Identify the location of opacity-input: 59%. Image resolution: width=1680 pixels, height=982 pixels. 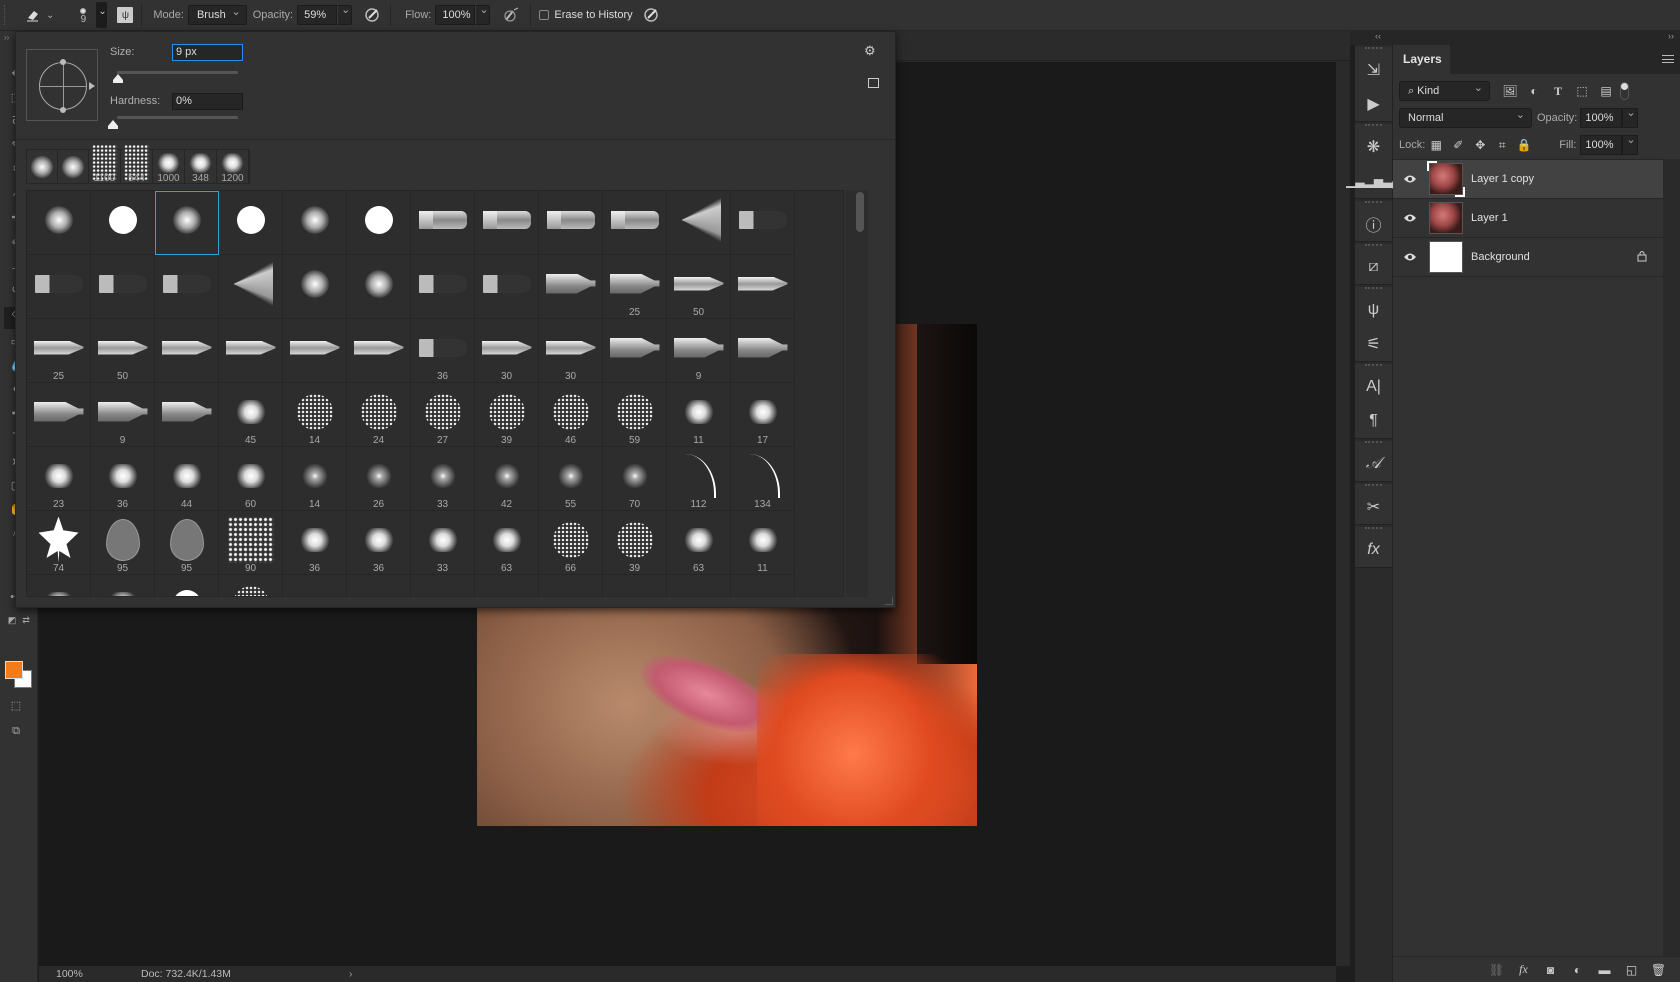
(317, 15).